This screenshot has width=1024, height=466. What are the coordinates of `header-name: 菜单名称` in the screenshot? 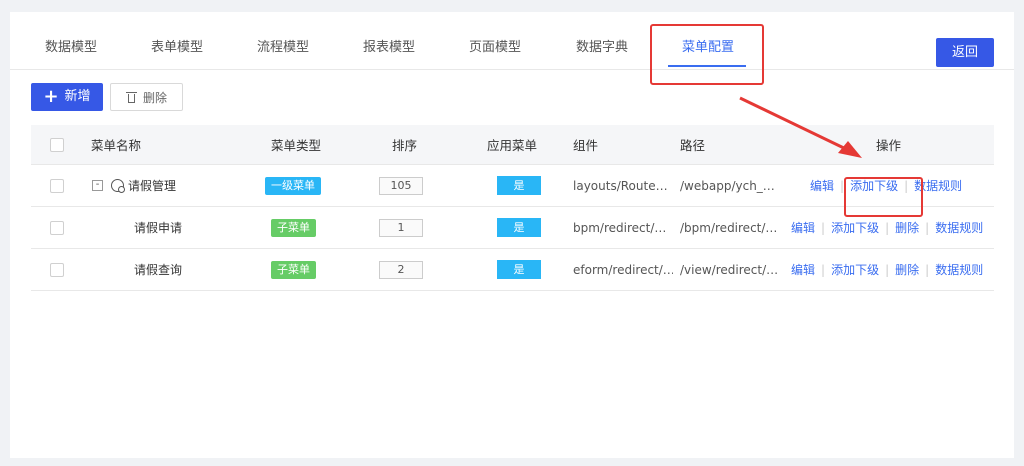 It's located at (116, 145).